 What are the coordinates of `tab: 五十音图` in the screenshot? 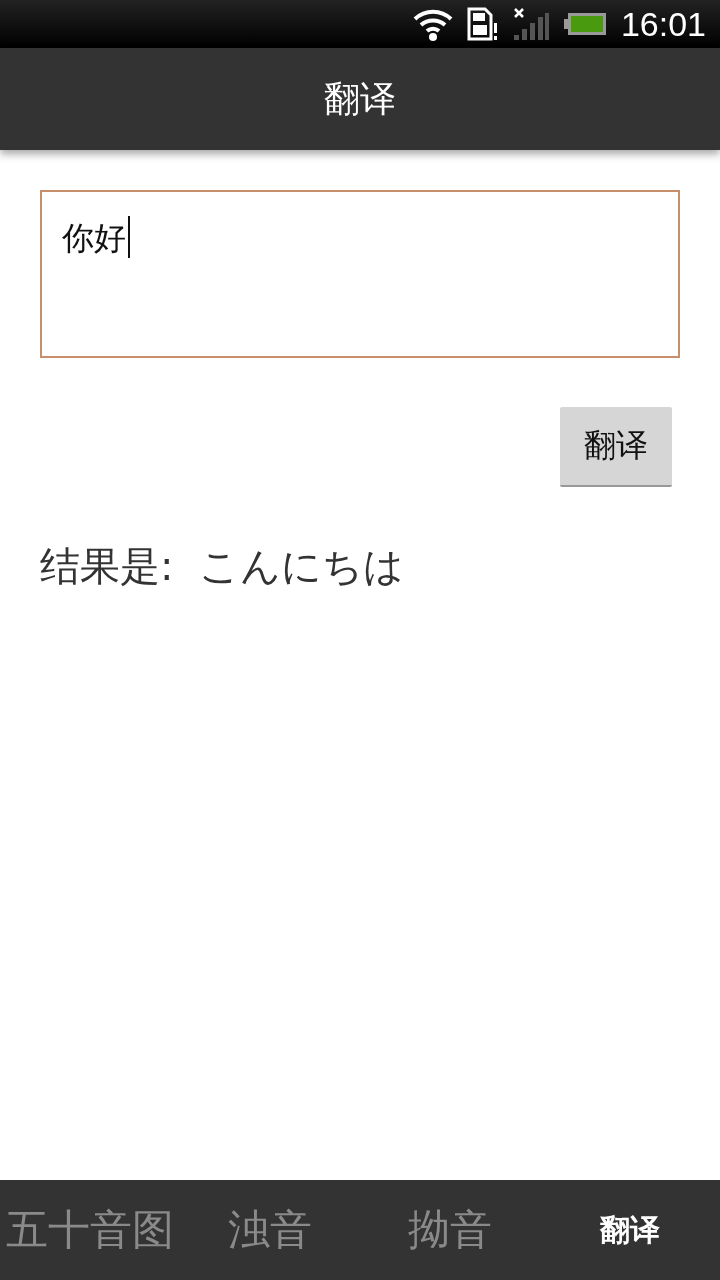 It's located at (90, 1230).